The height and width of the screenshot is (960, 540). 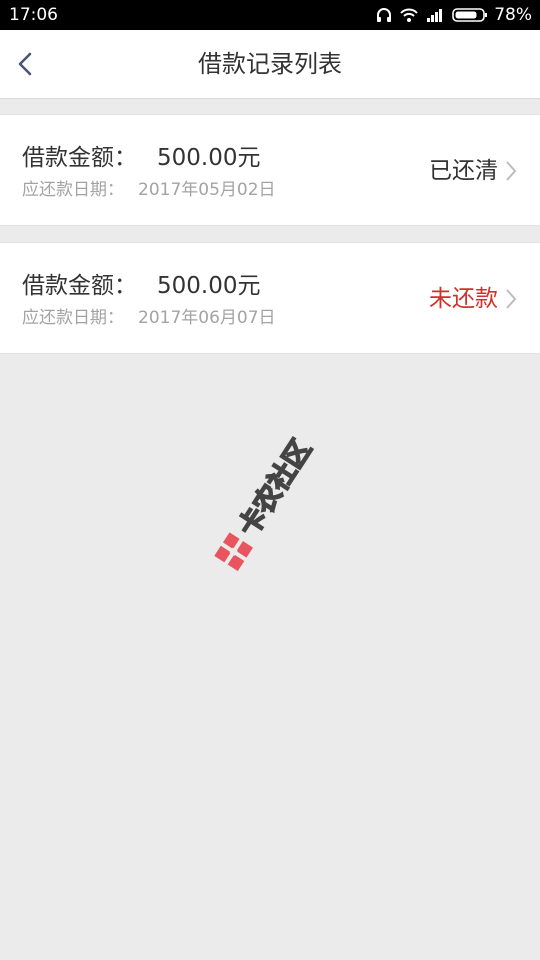 I want to click on loan-record-item: 借款金额： 500.00元 应还款日期： 2017年05月02日 已还清, so click(x=270, y=170).